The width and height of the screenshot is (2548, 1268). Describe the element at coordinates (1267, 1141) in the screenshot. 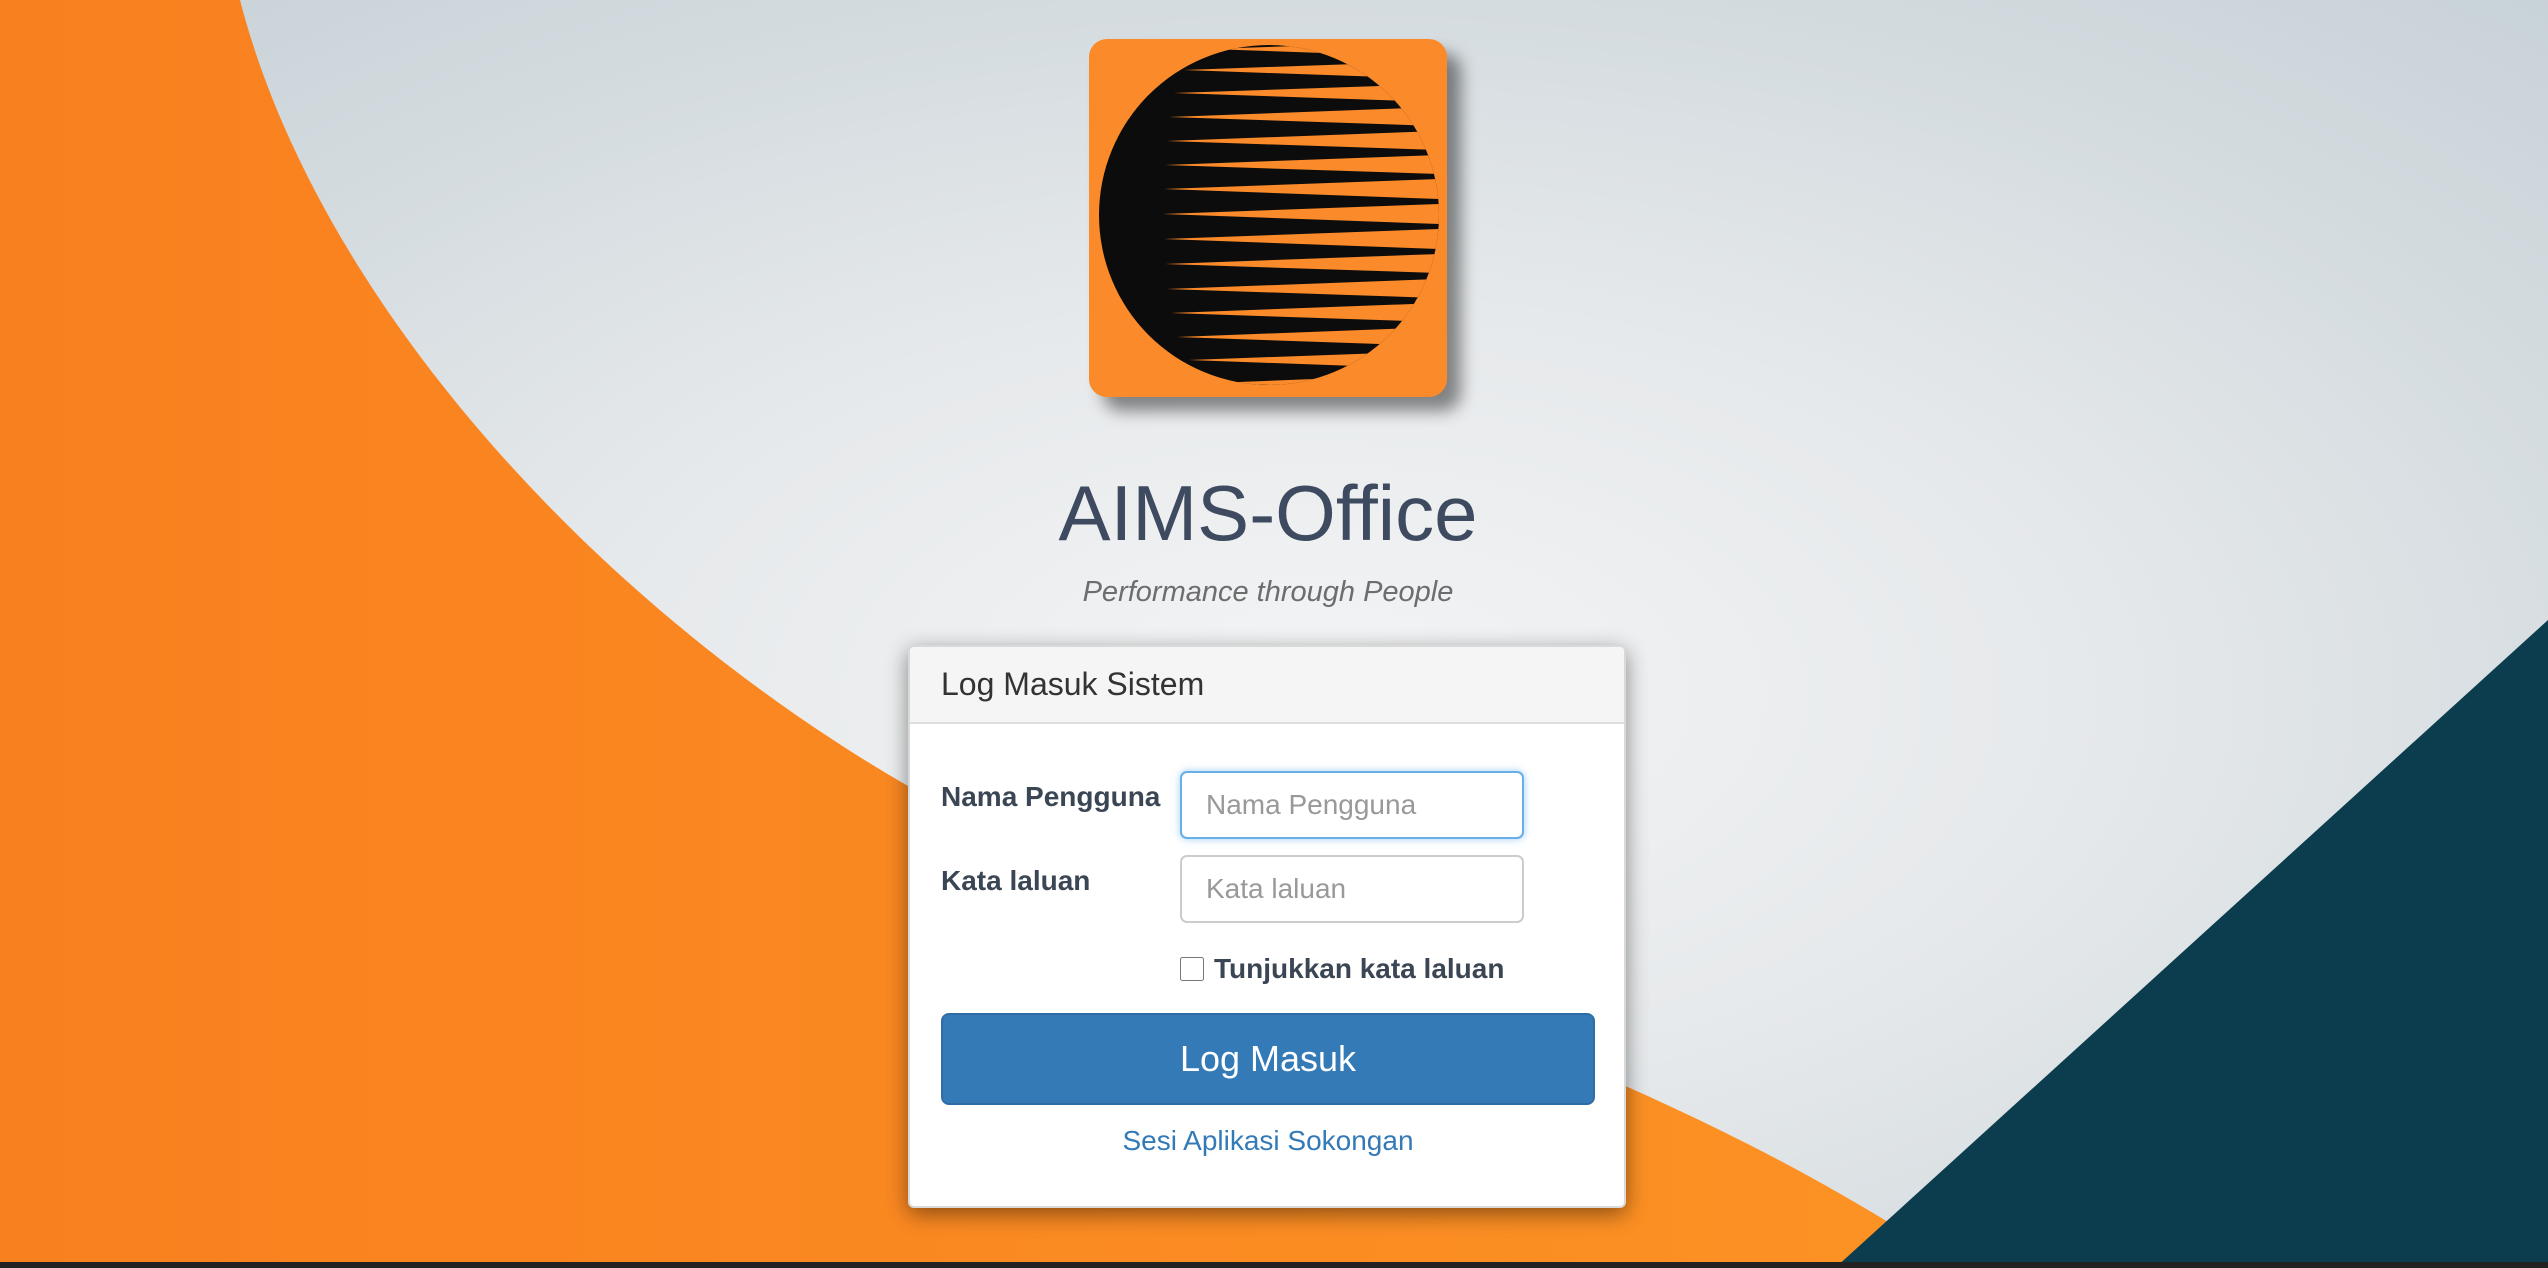

I see `support-session-link: Sesi Aplikasi Sokongan` at that location.